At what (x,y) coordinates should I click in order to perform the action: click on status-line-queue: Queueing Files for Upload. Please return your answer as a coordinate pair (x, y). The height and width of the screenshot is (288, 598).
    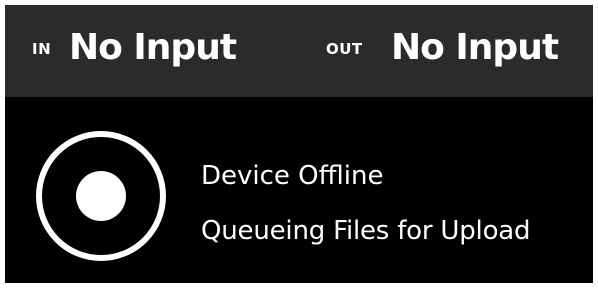
    Looking at the image, I should click on (366, 231).